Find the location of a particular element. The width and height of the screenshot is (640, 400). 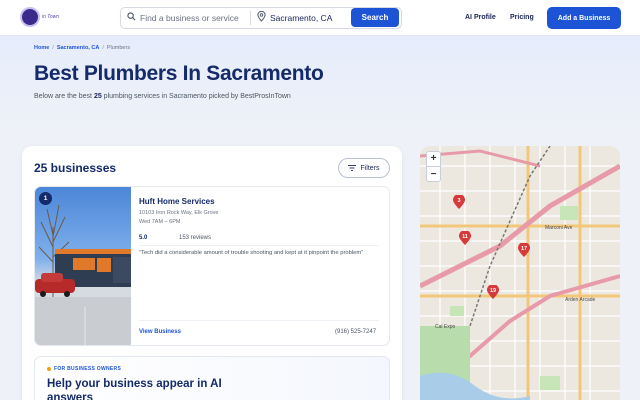

map-marker-label: 3 is located at coordinates (459, 201).